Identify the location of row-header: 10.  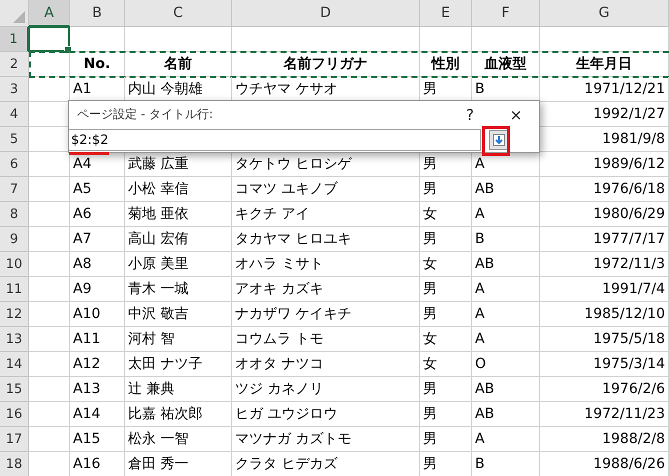
(14, 264).